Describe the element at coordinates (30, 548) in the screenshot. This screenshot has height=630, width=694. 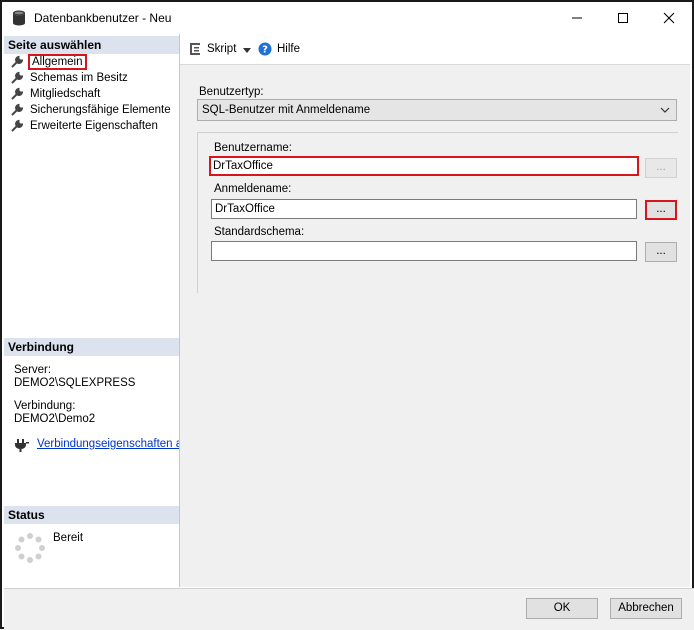
I see `progress-spinner-icon` at that location.